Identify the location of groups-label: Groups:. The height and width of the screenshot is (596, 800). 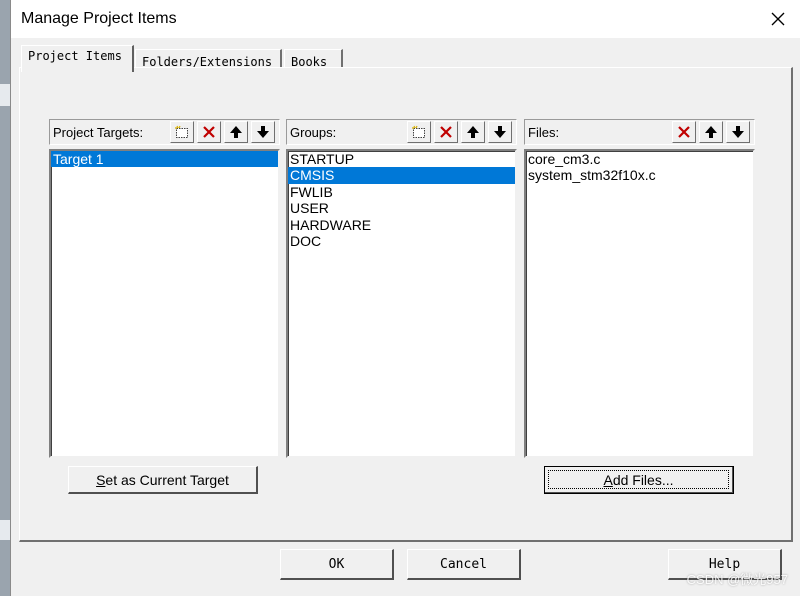
(313, 132).